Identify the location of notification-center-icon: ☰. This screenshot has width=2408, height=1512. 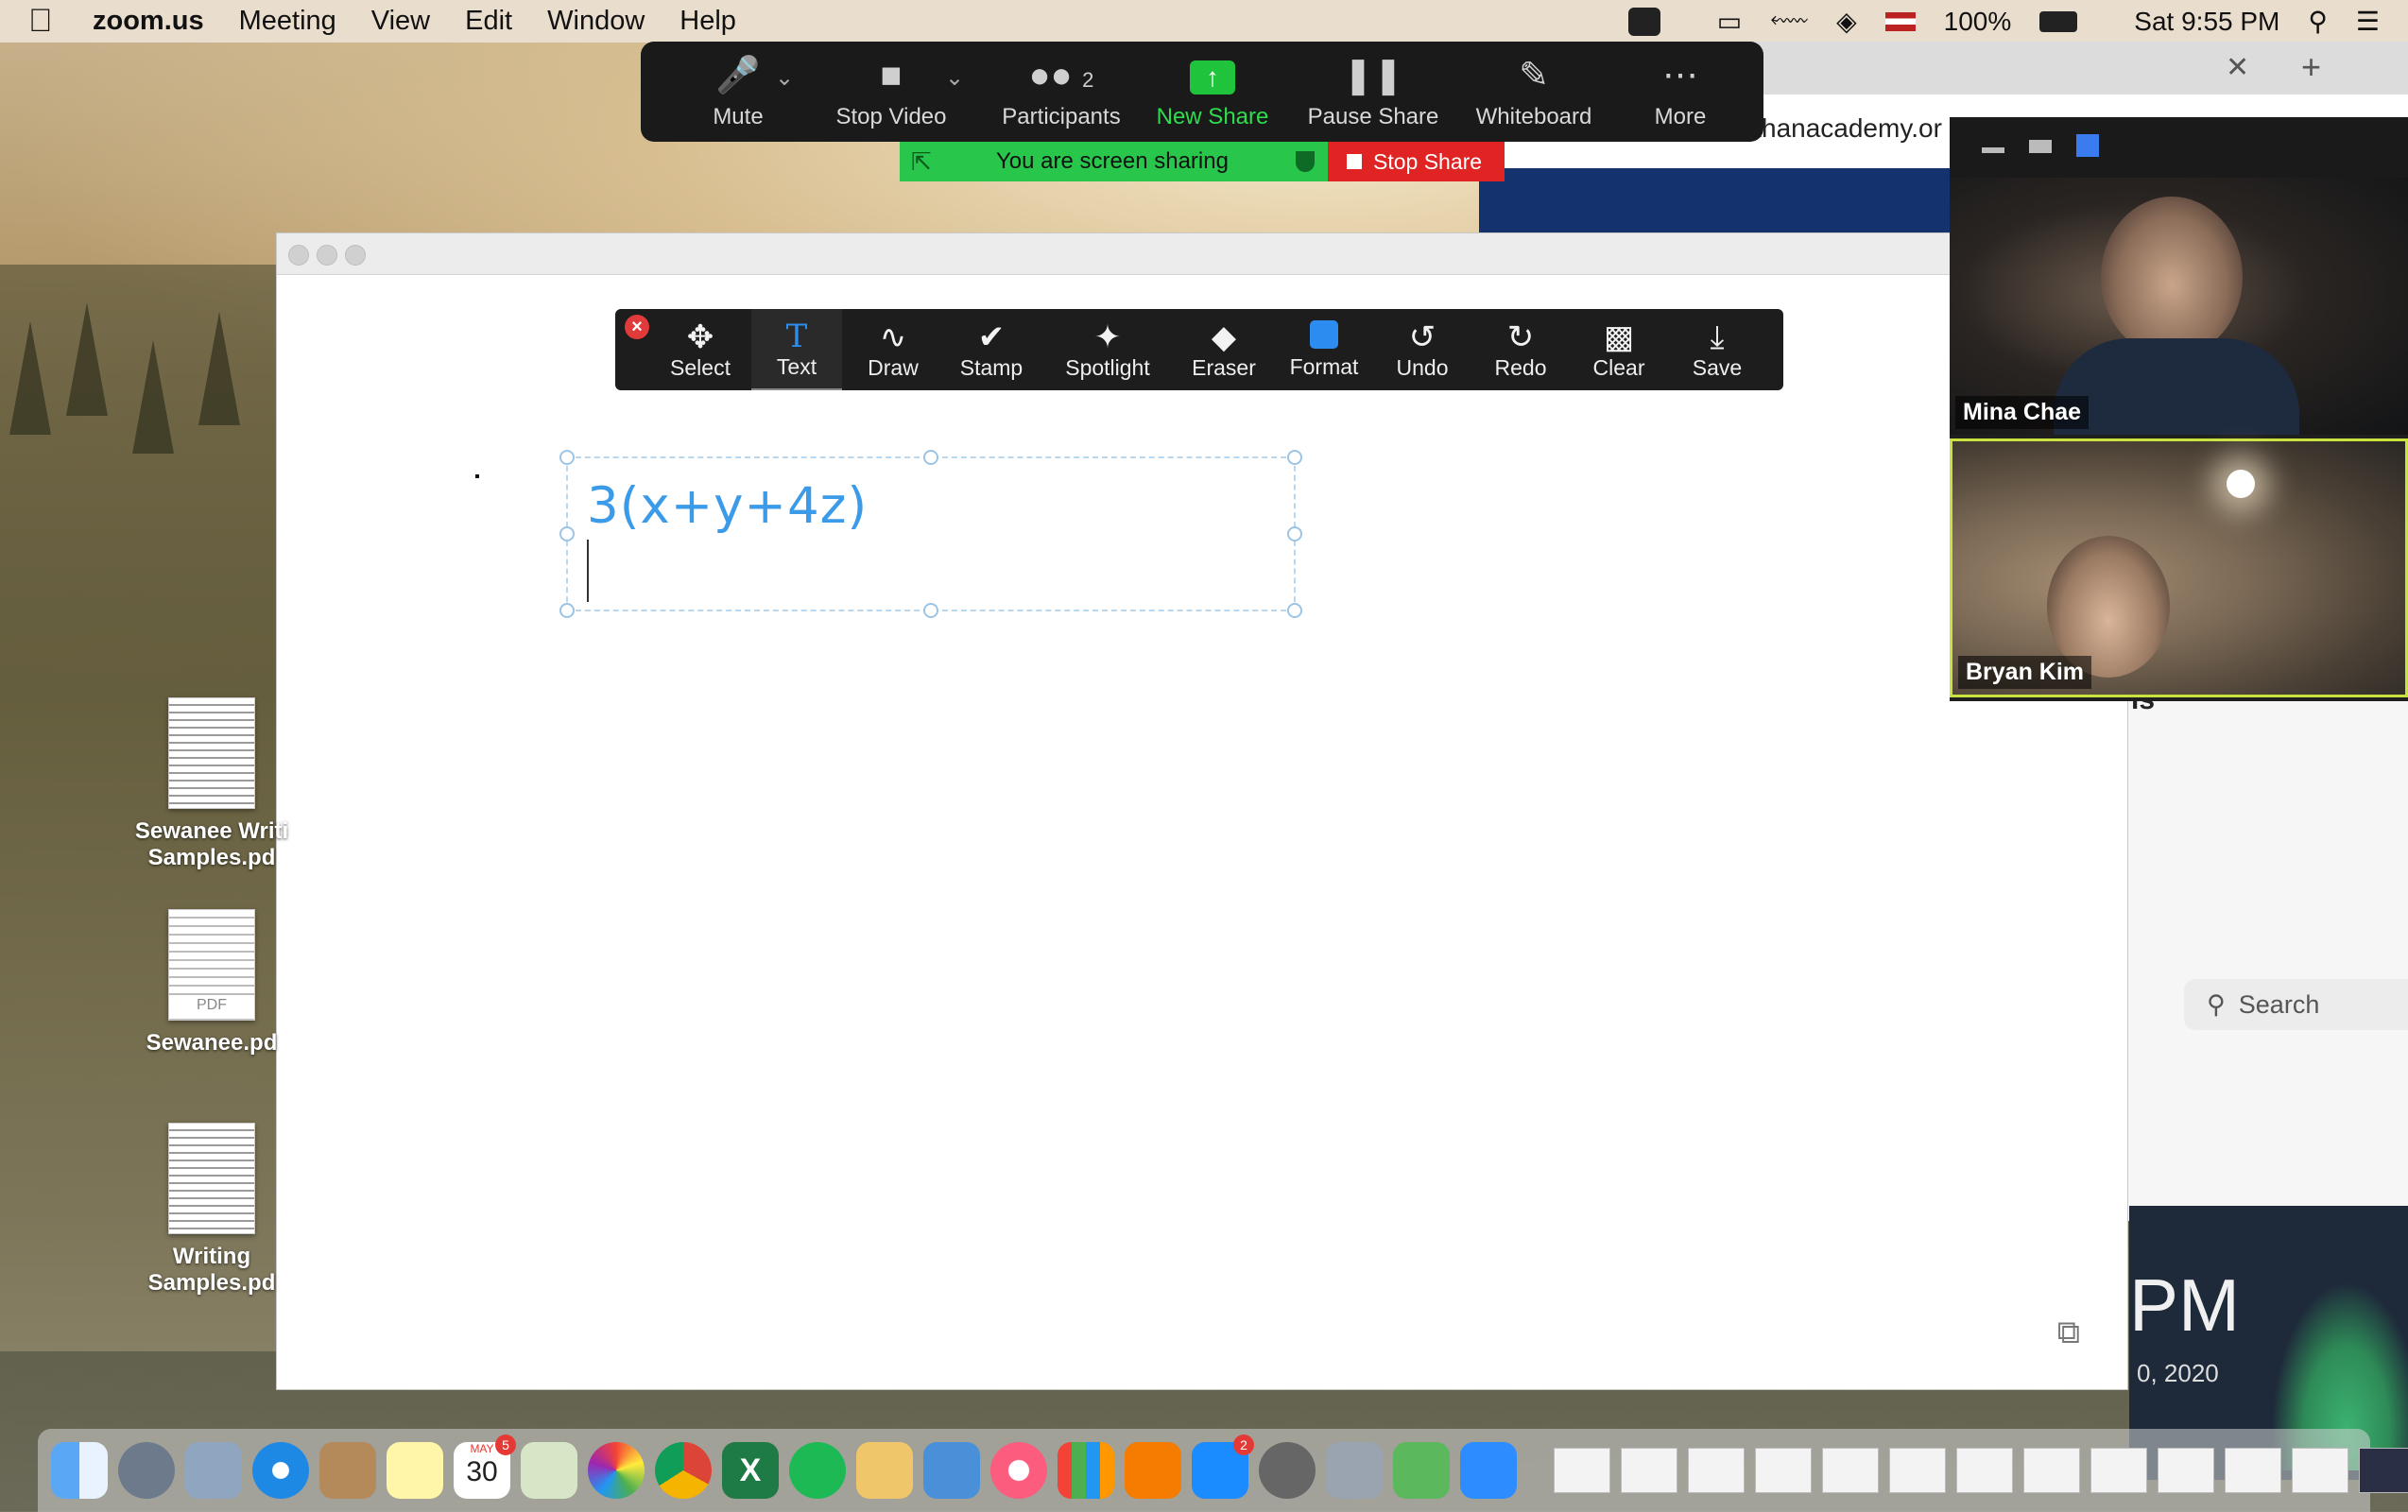
(2368, 21).